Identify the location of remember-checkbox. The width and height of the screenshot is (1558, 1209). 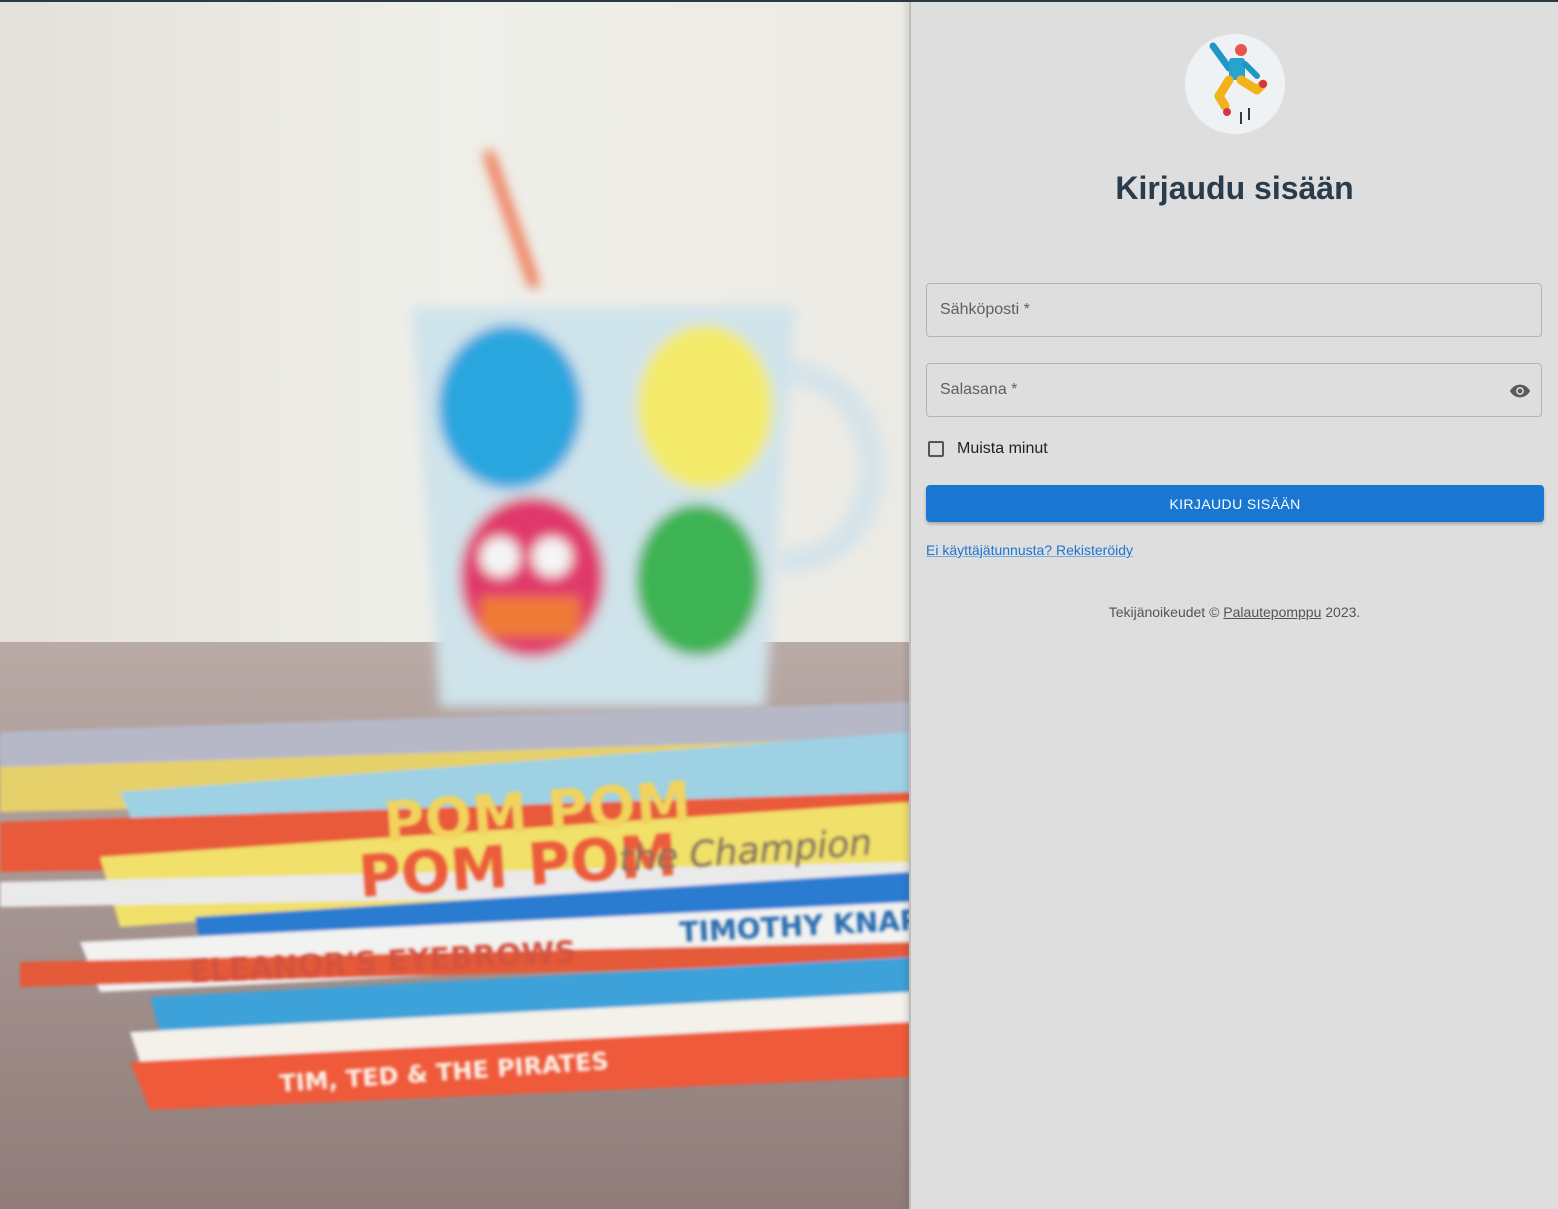
(936, 449).